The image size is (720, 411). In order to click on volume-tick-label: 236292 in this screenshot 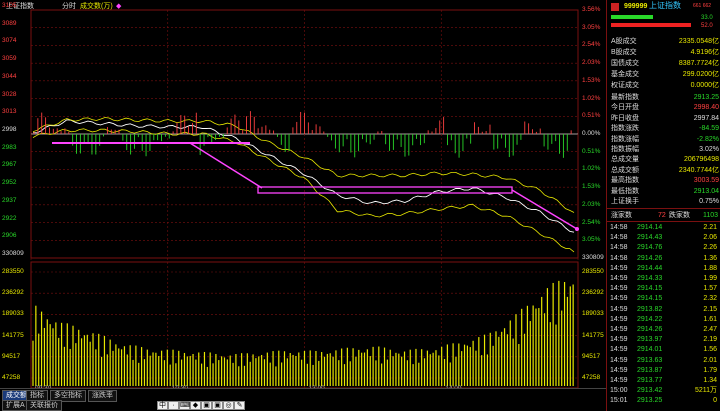, I will do `click(13, 293)`.